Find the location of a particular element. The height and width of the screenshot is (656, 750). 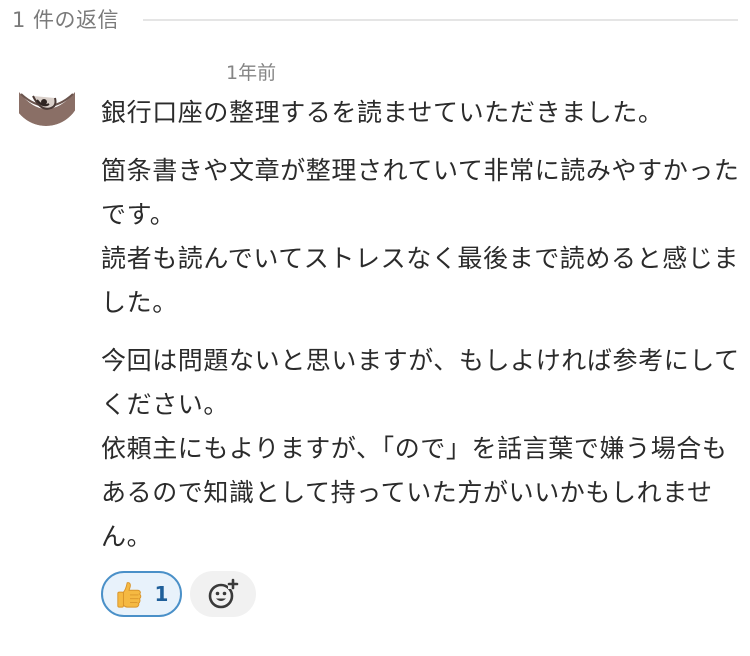

comment-timestamp: 1年前 is located at coordinates (251, 73).